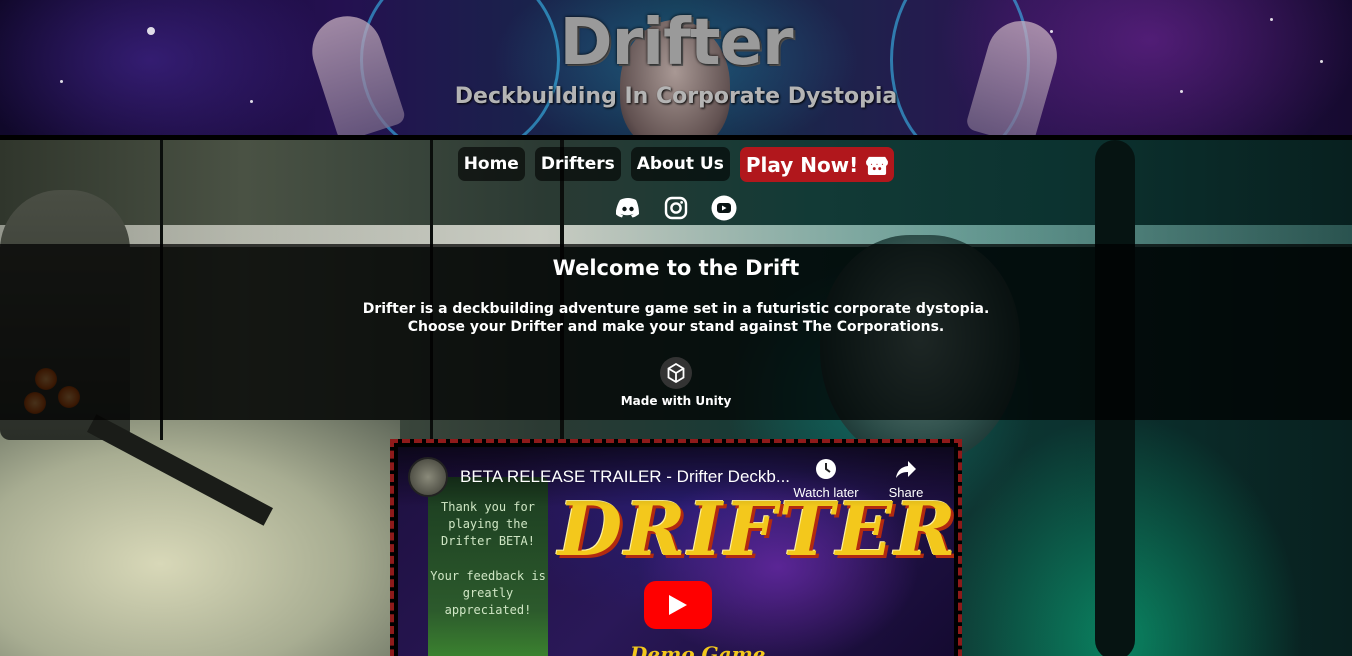 The image size is (1352, 656). What do you see at coordinates (428, 477) in the screenshot?
I see `channel-avatar` at bounding box center [428, 477].